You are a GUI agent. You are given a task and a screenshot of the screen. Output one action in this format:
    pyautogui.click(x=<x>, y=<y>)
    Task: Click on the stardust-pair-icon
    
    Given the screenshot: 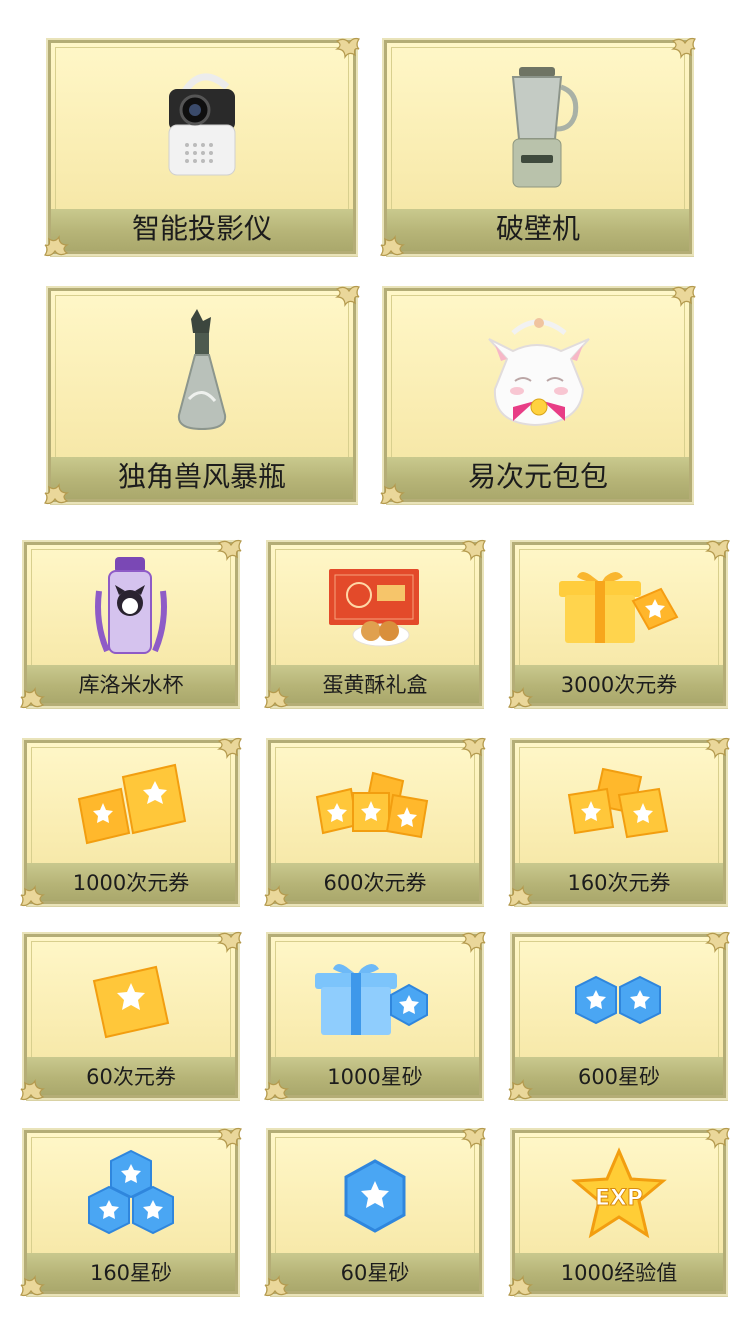 What is the action you would take?
    pyautogui.click(x=618, y=1000)
    